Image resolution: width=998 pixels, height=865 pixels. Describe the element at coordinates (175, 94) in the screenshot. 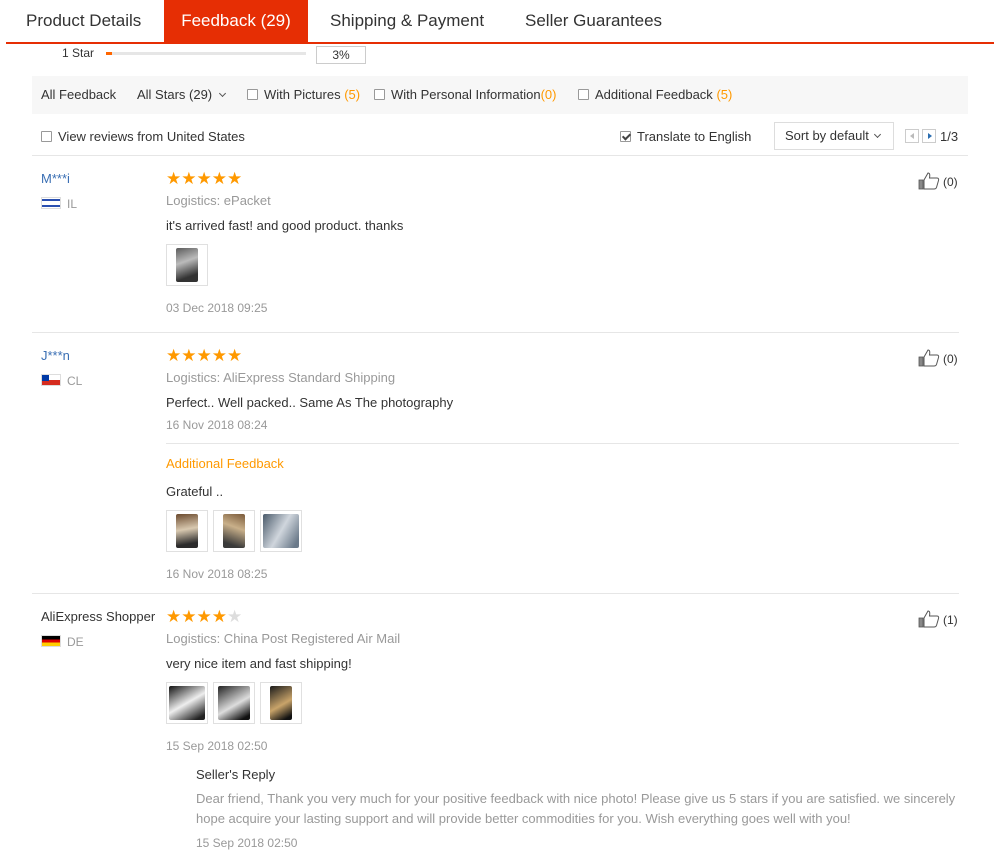

I see `filter-all-stars-label: All Stars (29)` at that location.